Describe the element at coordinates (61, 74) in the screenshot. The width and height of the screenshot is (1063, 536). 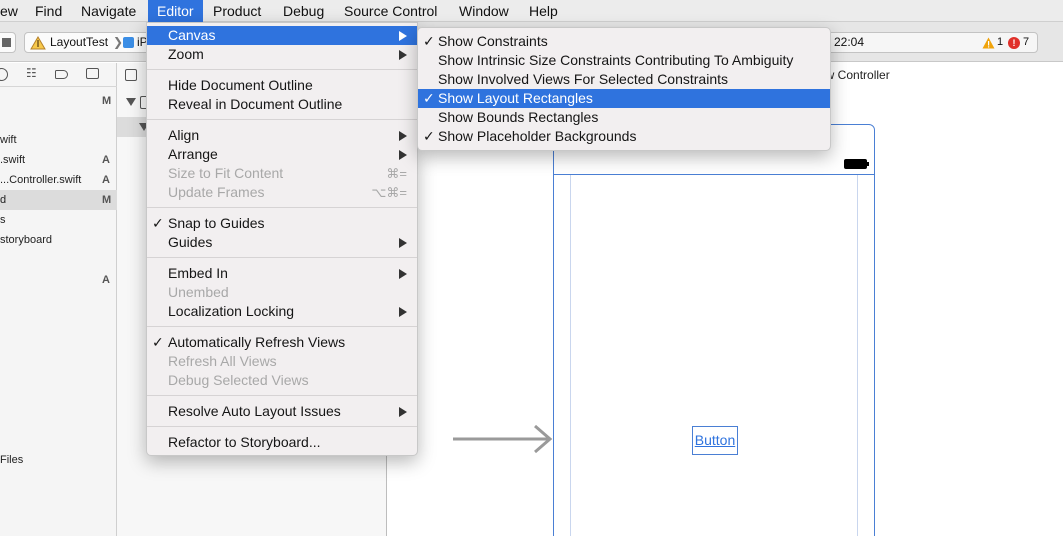
I see `issue-navigator-icon` at that location.